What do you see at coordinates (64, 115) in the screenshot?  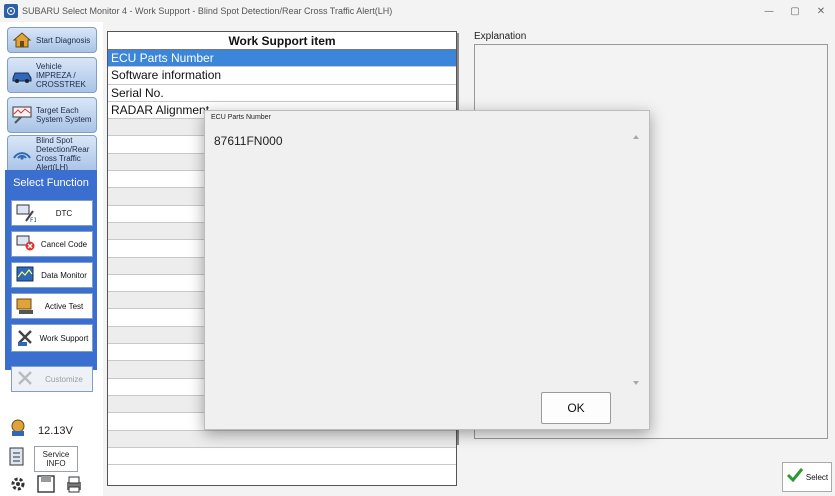 I see `nav-target-system-label: Target Each System System` at bounding box center [64, 115].